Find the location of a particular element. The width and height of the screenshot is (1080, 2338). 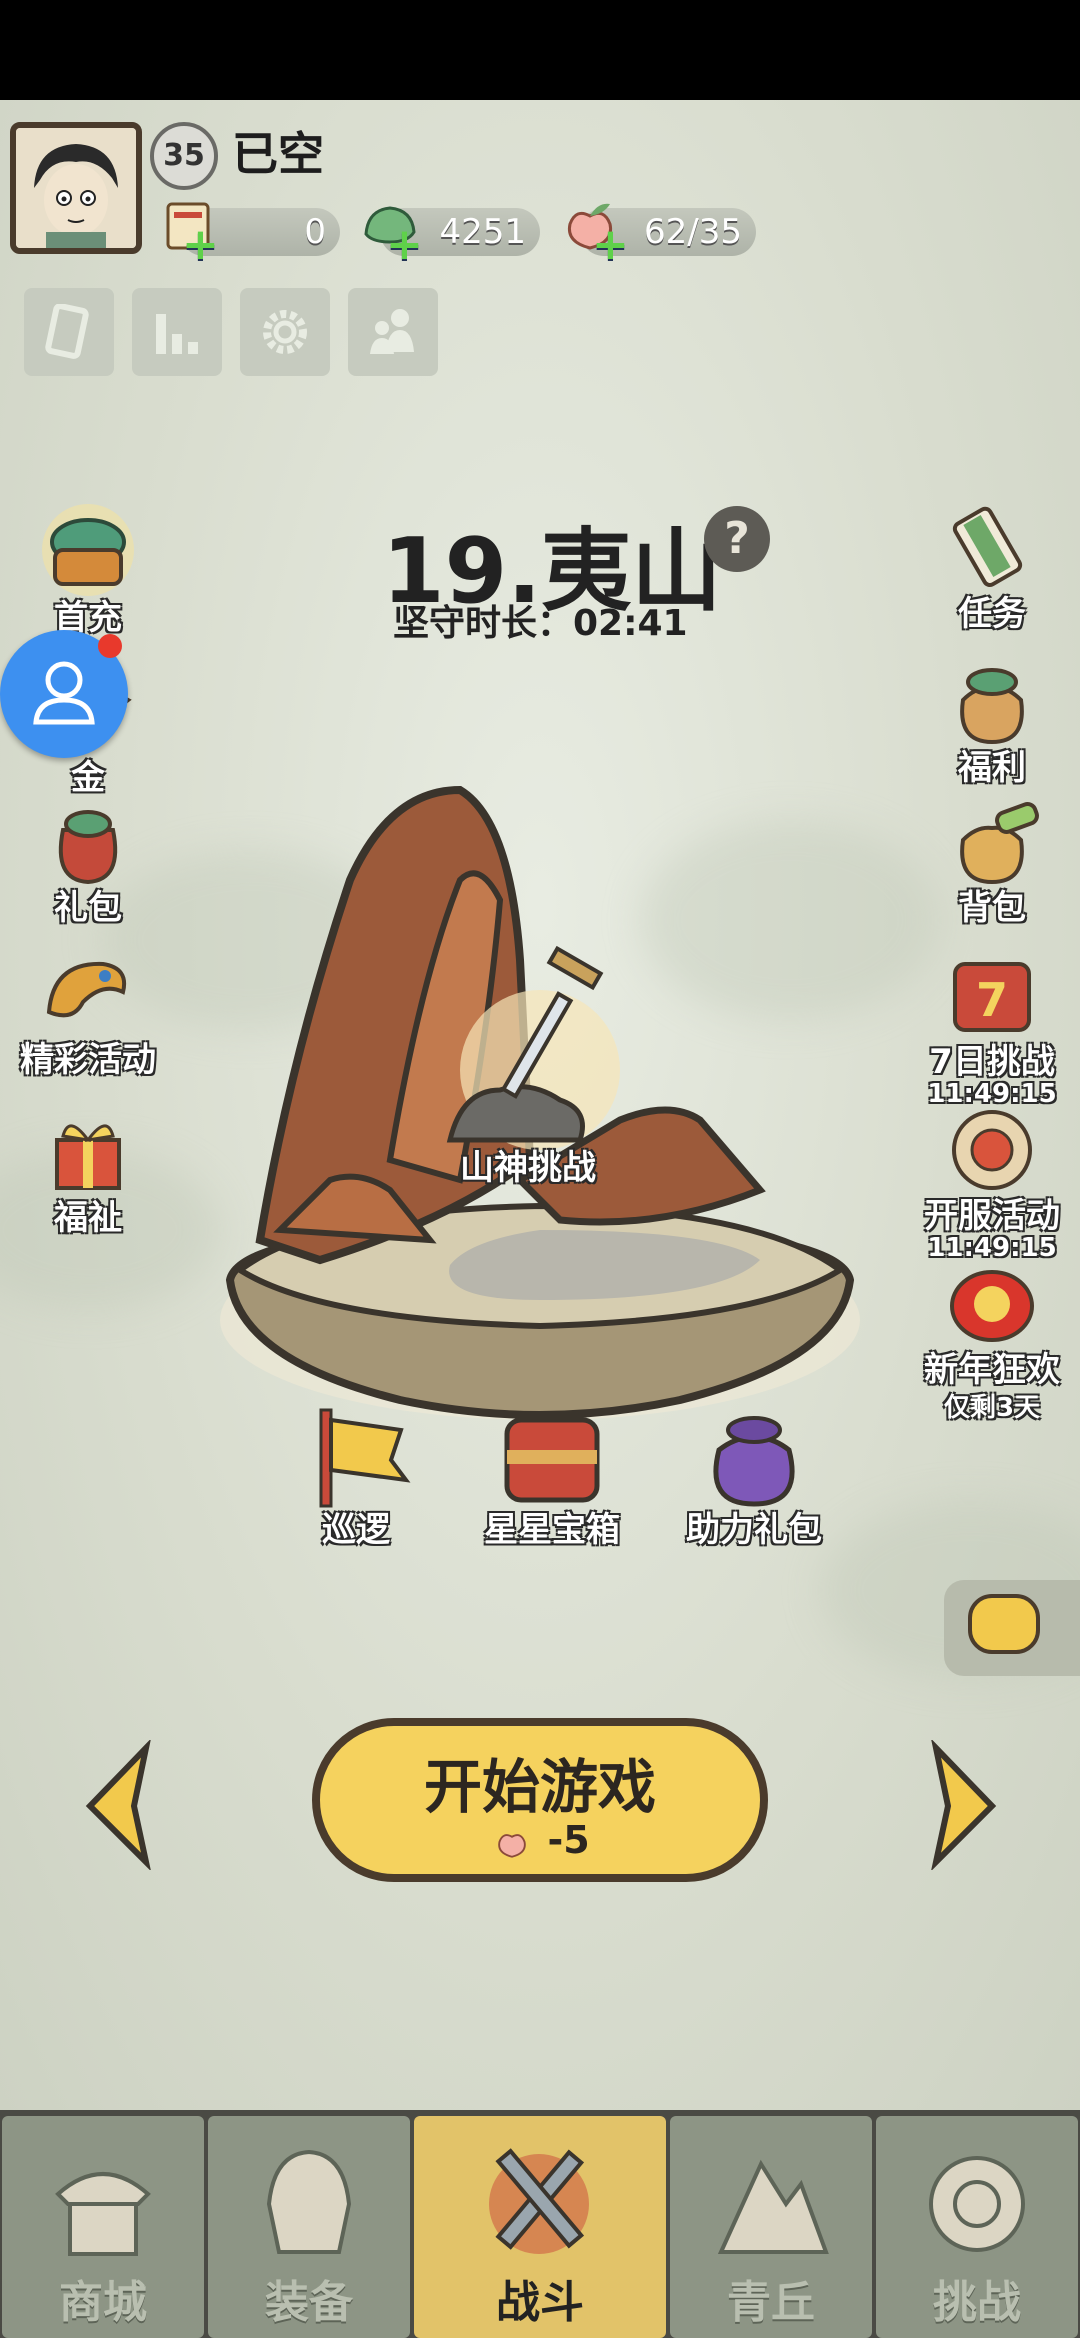

prev-stage-button is located at coordinates (120, 1805).